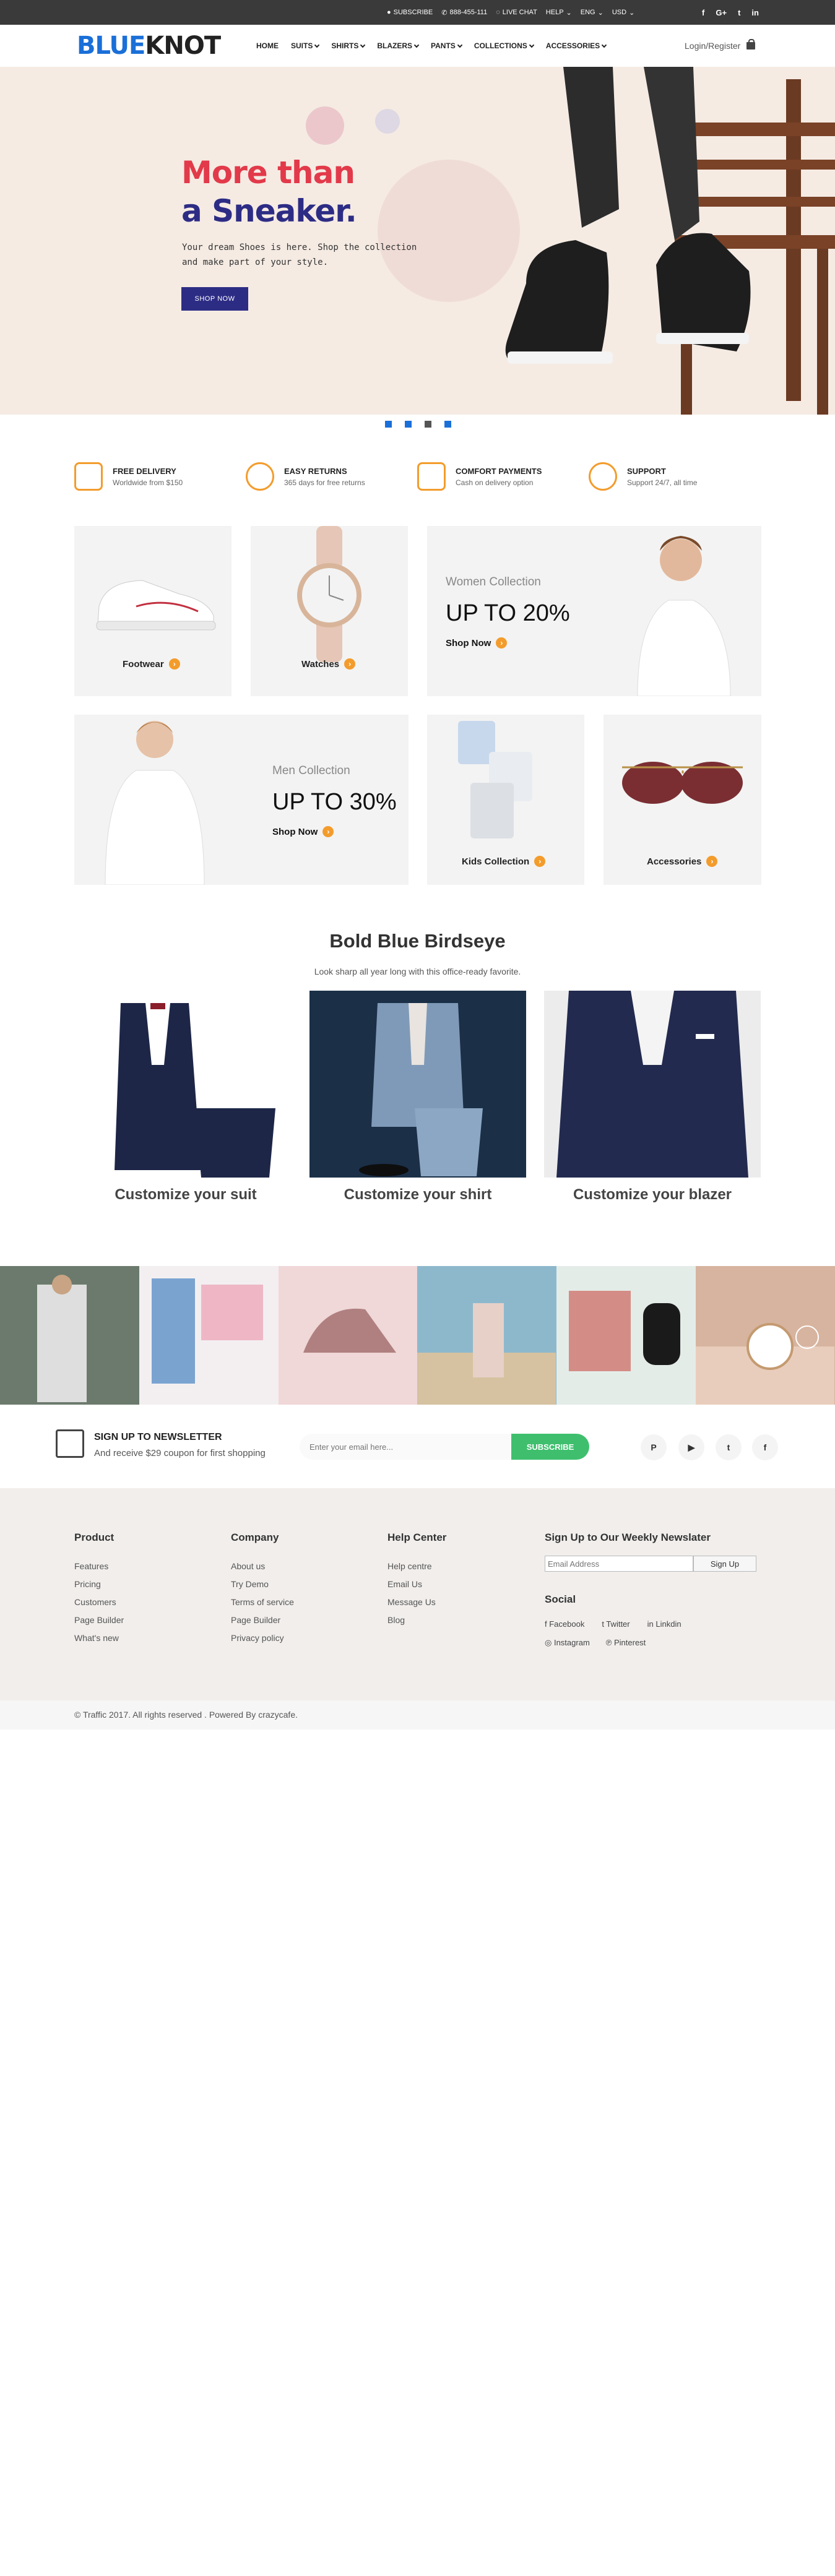 The width and height of the screenshot is (835, 2576). I want to click on live-chat-link: ◌ LIVE CHAT, so click(516, 12).